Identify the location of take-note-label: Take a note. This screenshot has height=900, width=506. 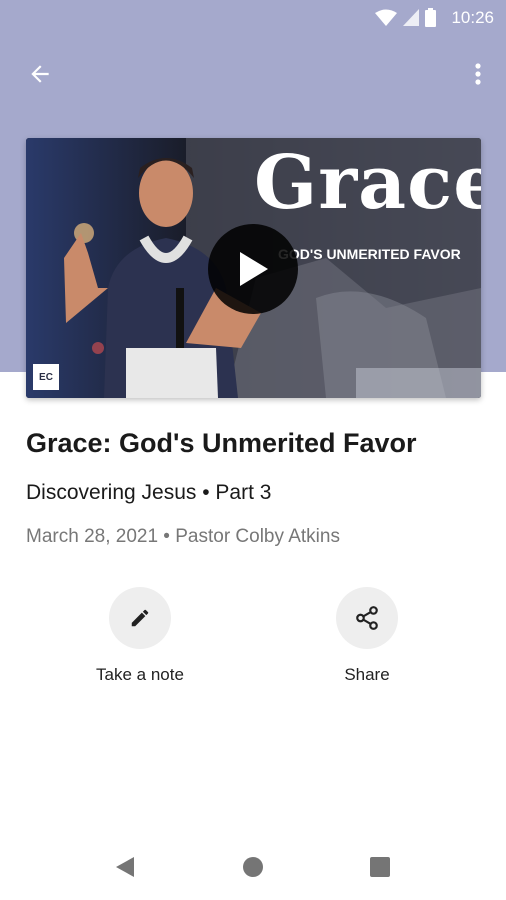
(140, 674).